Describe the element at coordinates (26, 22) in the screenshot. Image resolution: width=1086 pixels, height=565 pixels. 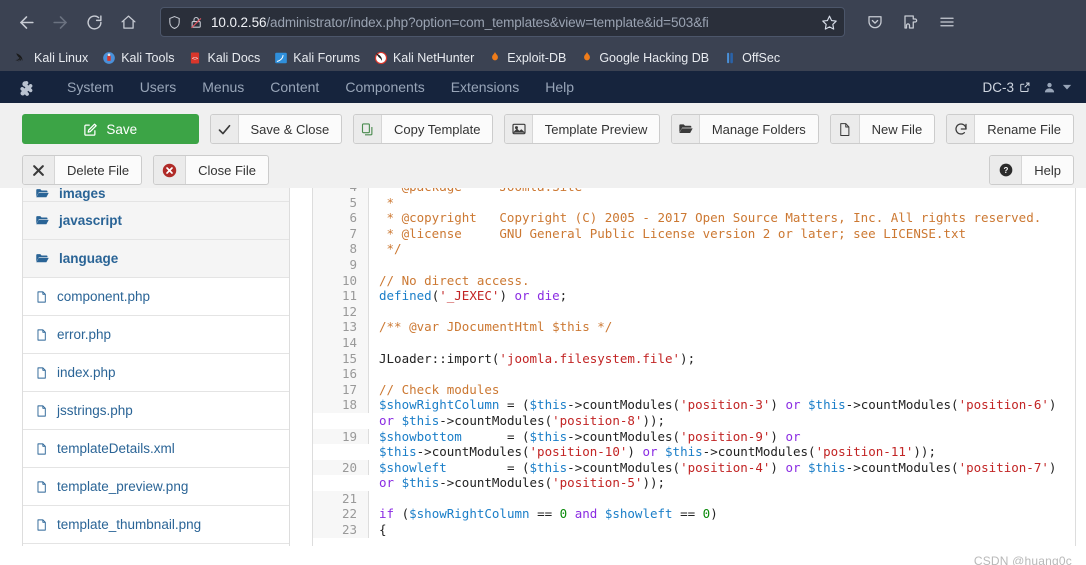
I see `back-icon` at that location.